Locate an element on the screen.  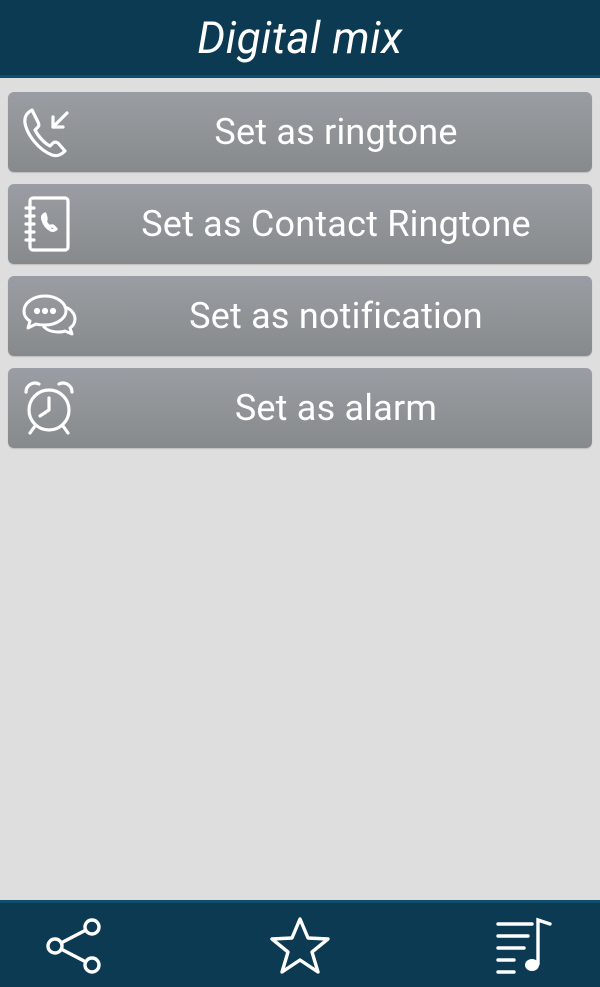
contact-book-icon is located at coordinates (49, 224).